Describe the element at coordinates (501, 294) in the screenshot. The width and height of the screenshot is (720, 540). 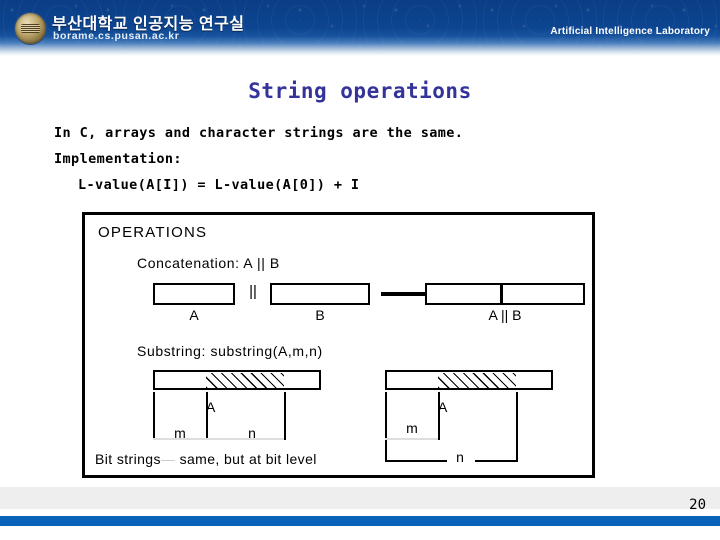
I see `string-box-ab-divider` at that location.